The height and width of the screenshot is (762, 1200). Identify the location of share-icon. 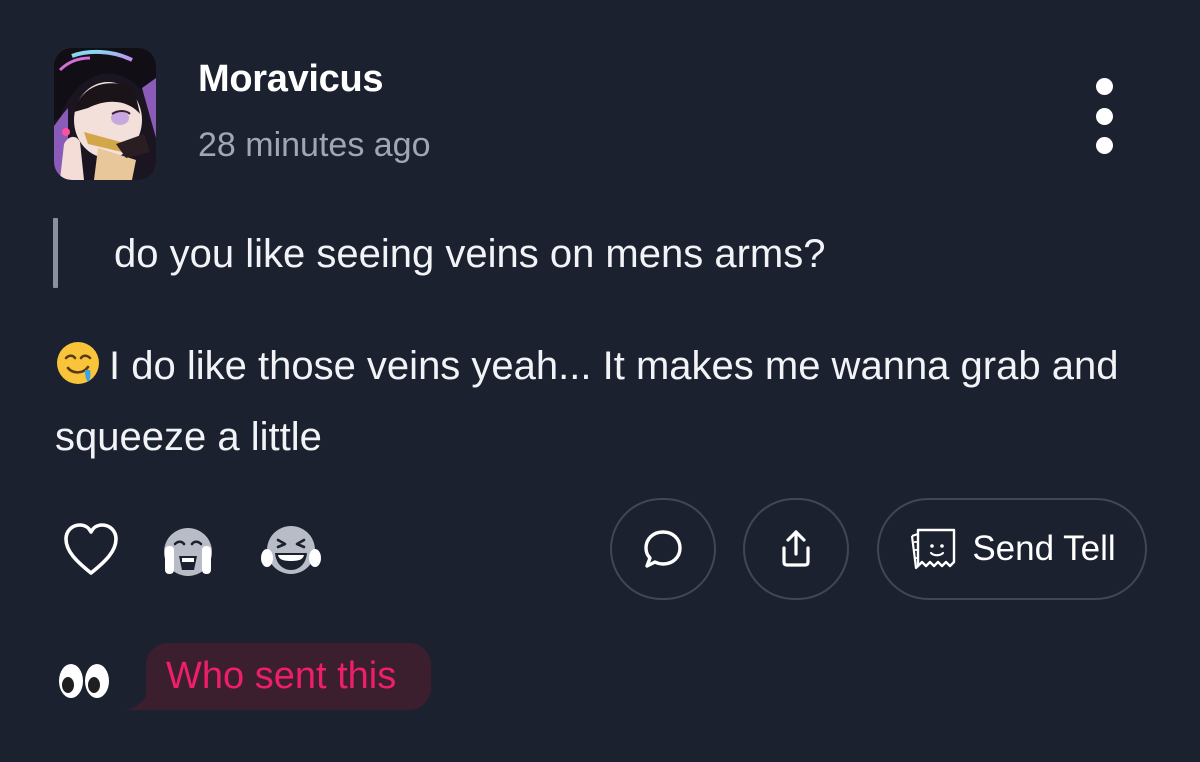
(796, 548).